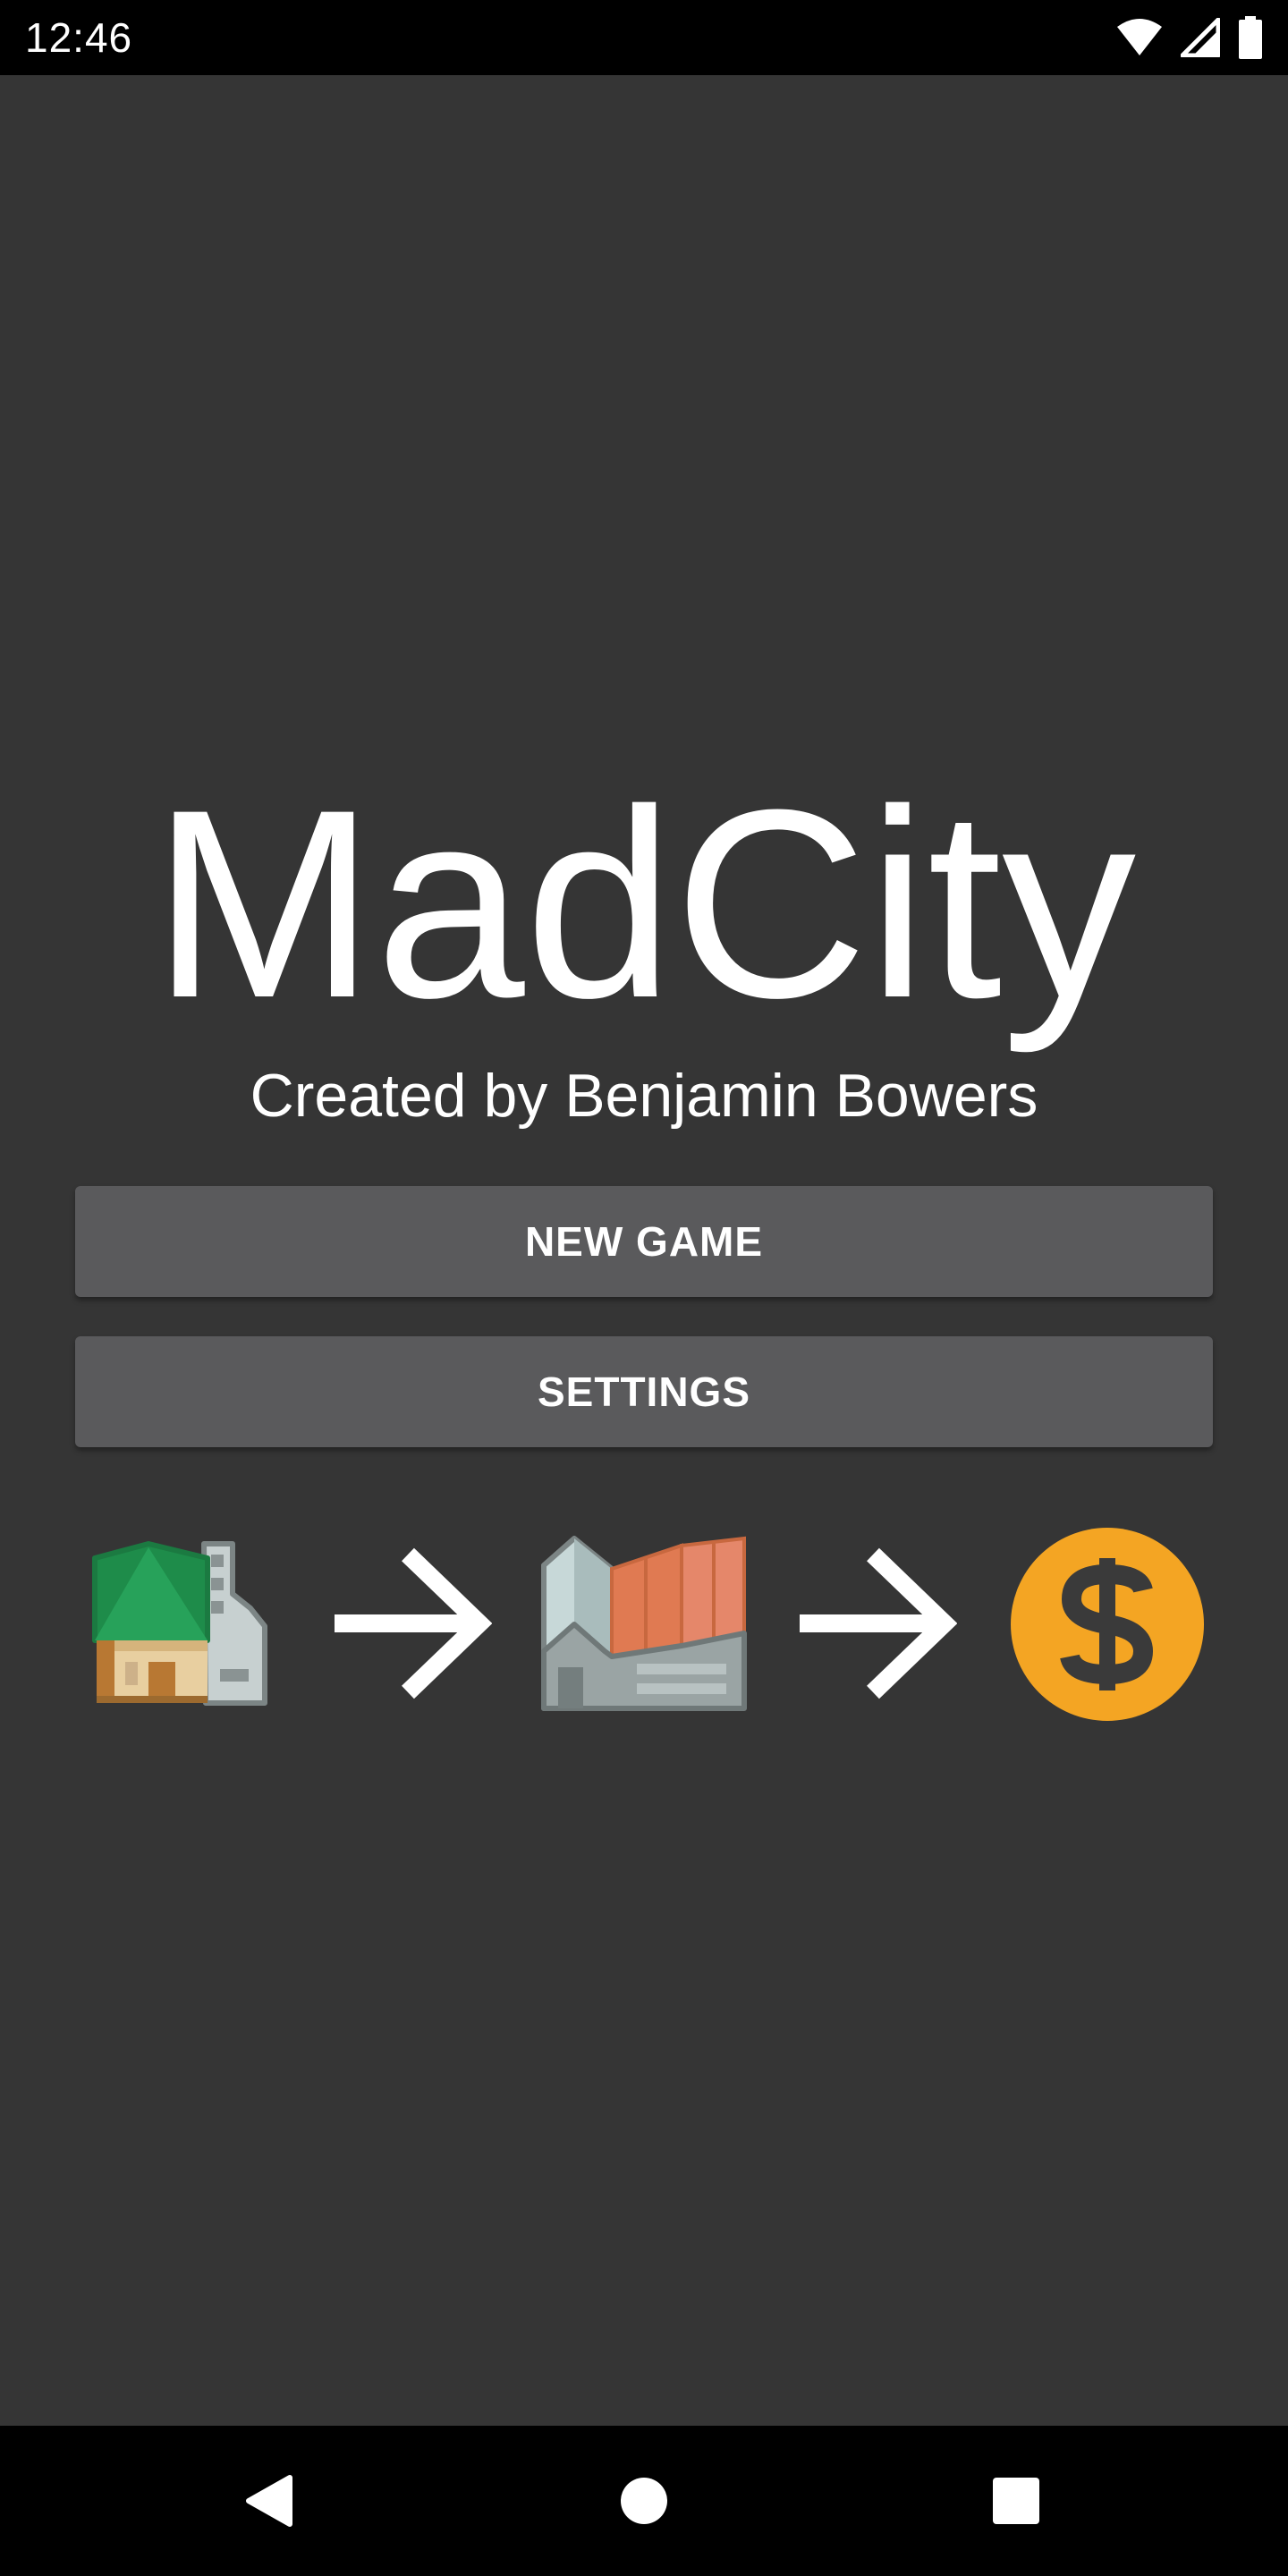  I want to click on status-icons, so click(1189, 37).